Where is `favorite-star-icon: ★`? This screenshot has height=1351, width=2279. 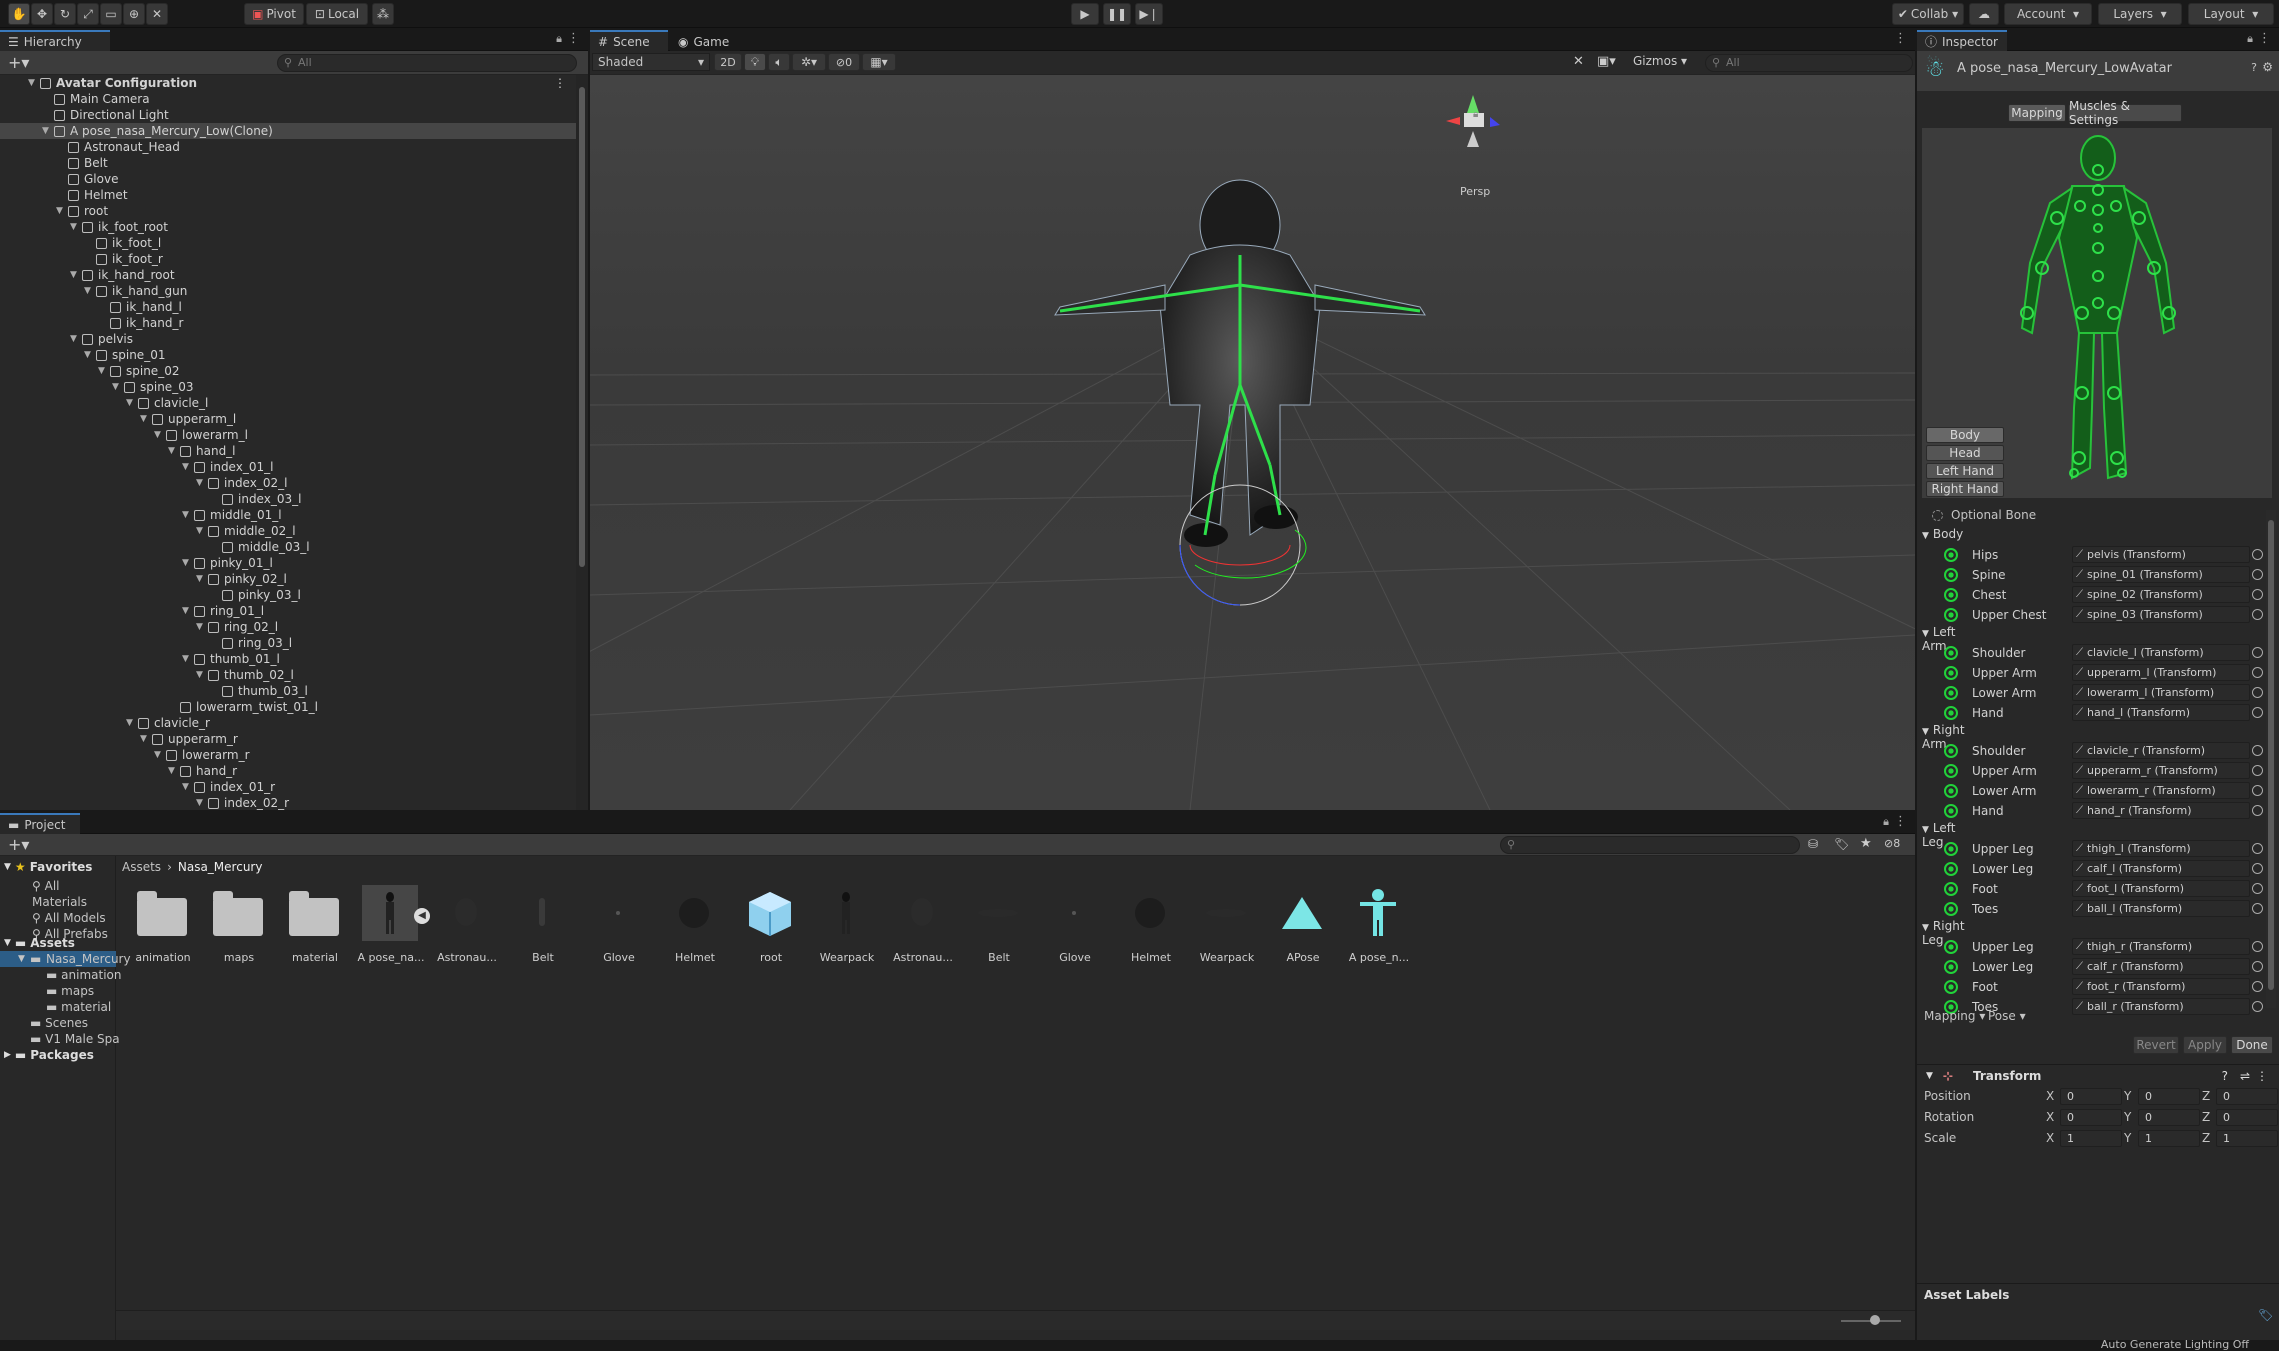
favorite-star-icon: ★ is located at coordinates (1866, 843).